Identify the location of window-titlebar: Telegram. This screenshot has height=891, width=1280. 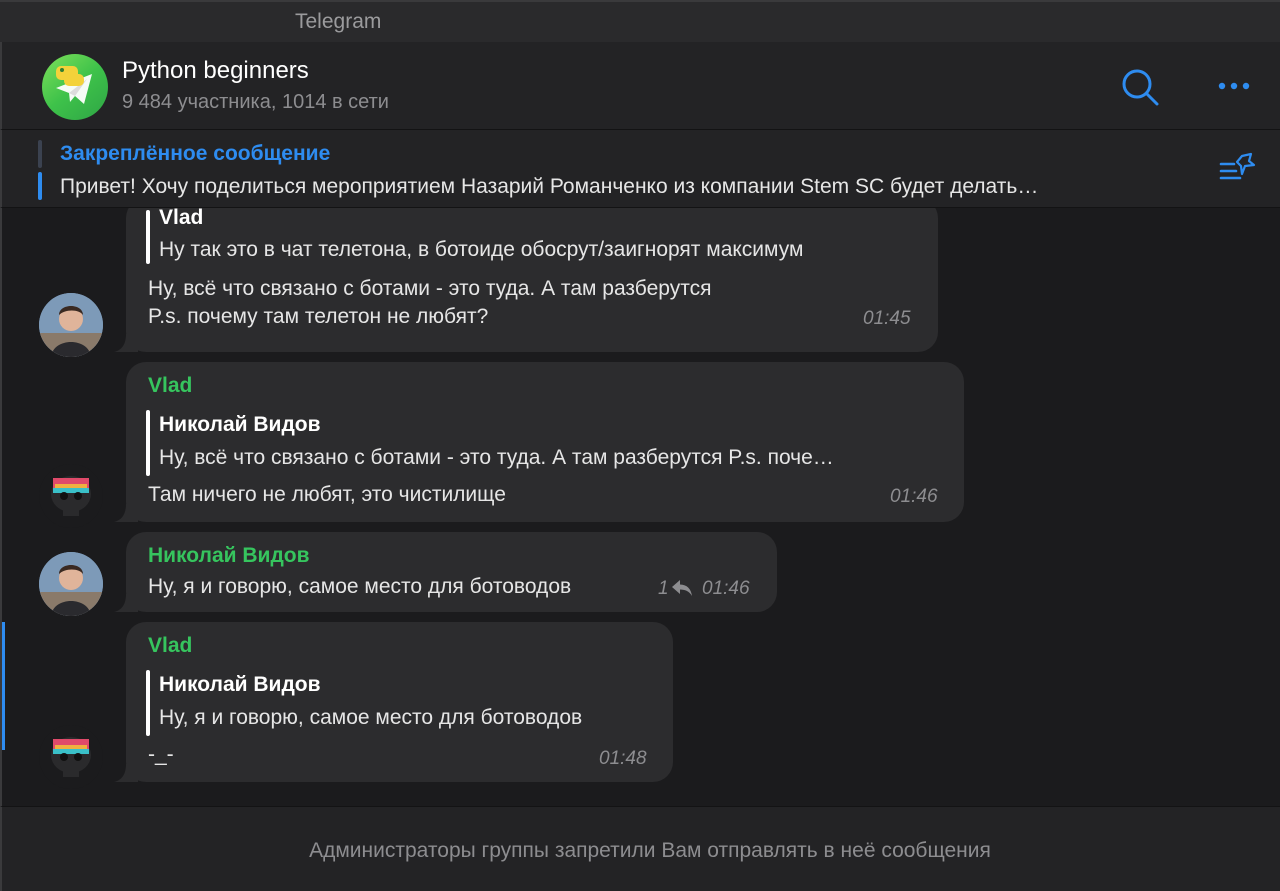
(640, 21).